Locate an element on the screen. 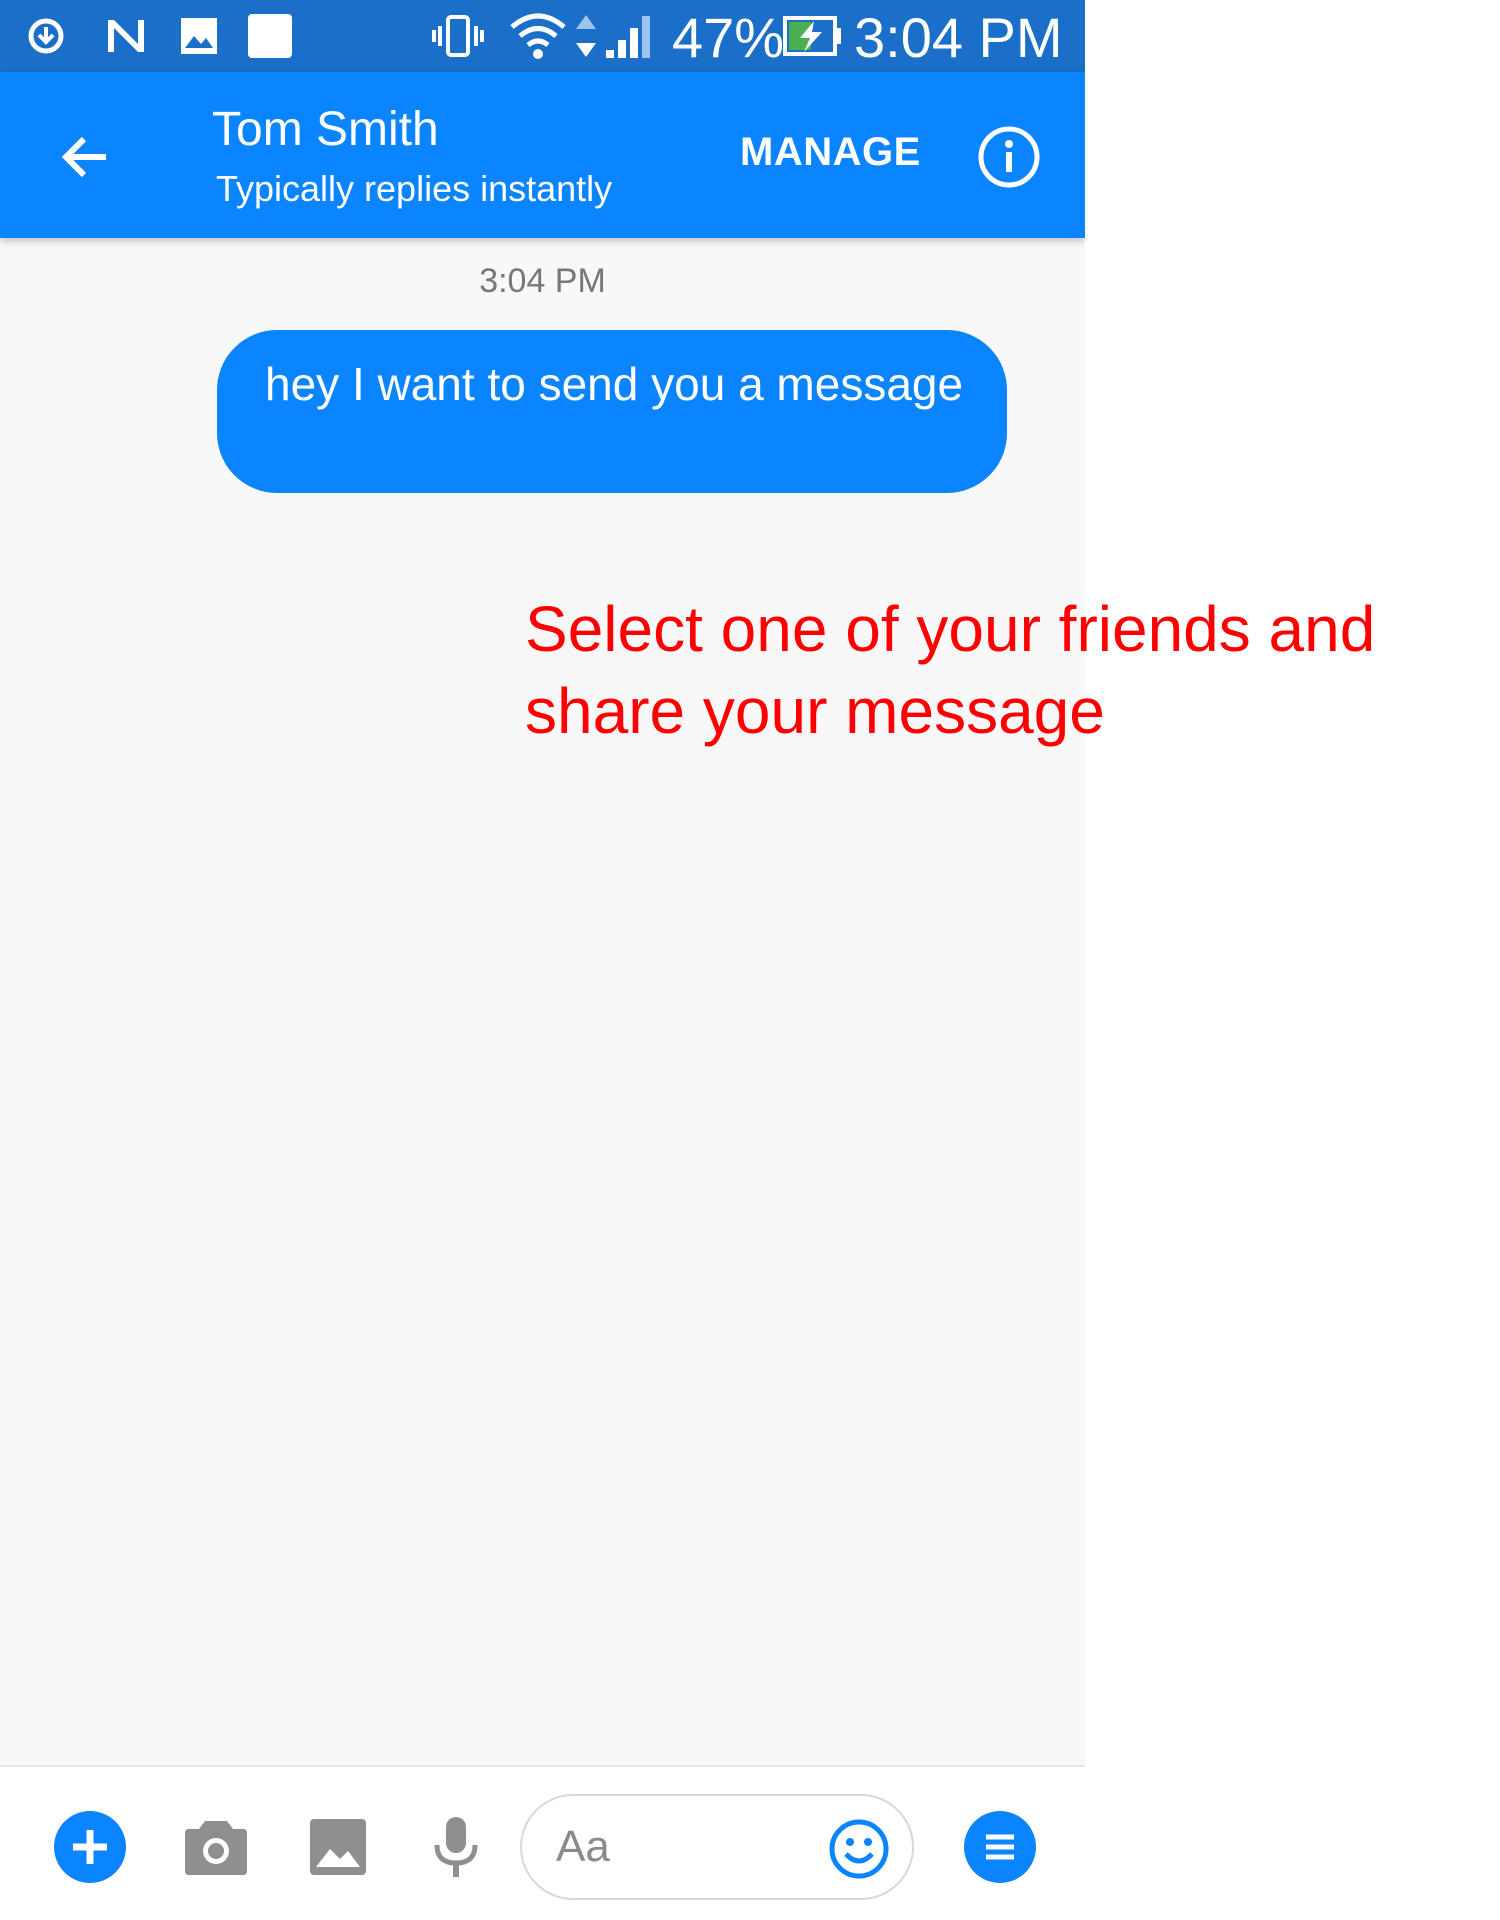 The width and height of the screenshot is (1500, 1920). contact-status: Typically replies instantly is located at coordinates (414, 188).